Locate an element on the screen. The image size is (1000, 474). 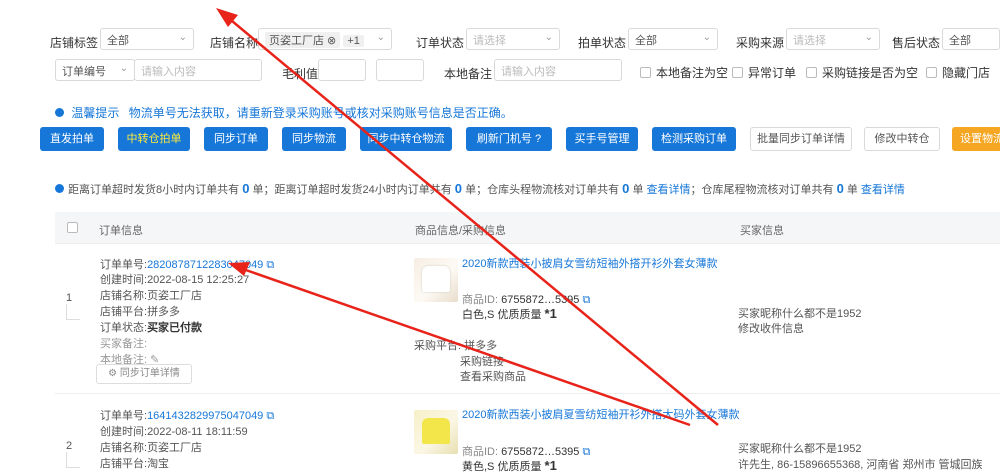
filter-after-sale-label: 售后状态 is located at coordinates (916, 43).